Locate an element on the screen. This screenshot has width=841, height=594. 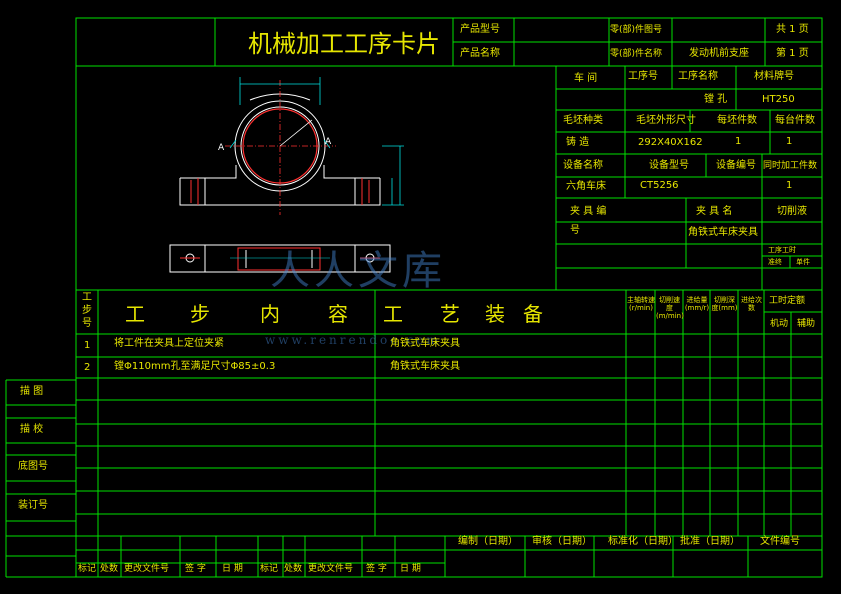
time-aux-label: 辅助 is located at coordinates (806, 324).